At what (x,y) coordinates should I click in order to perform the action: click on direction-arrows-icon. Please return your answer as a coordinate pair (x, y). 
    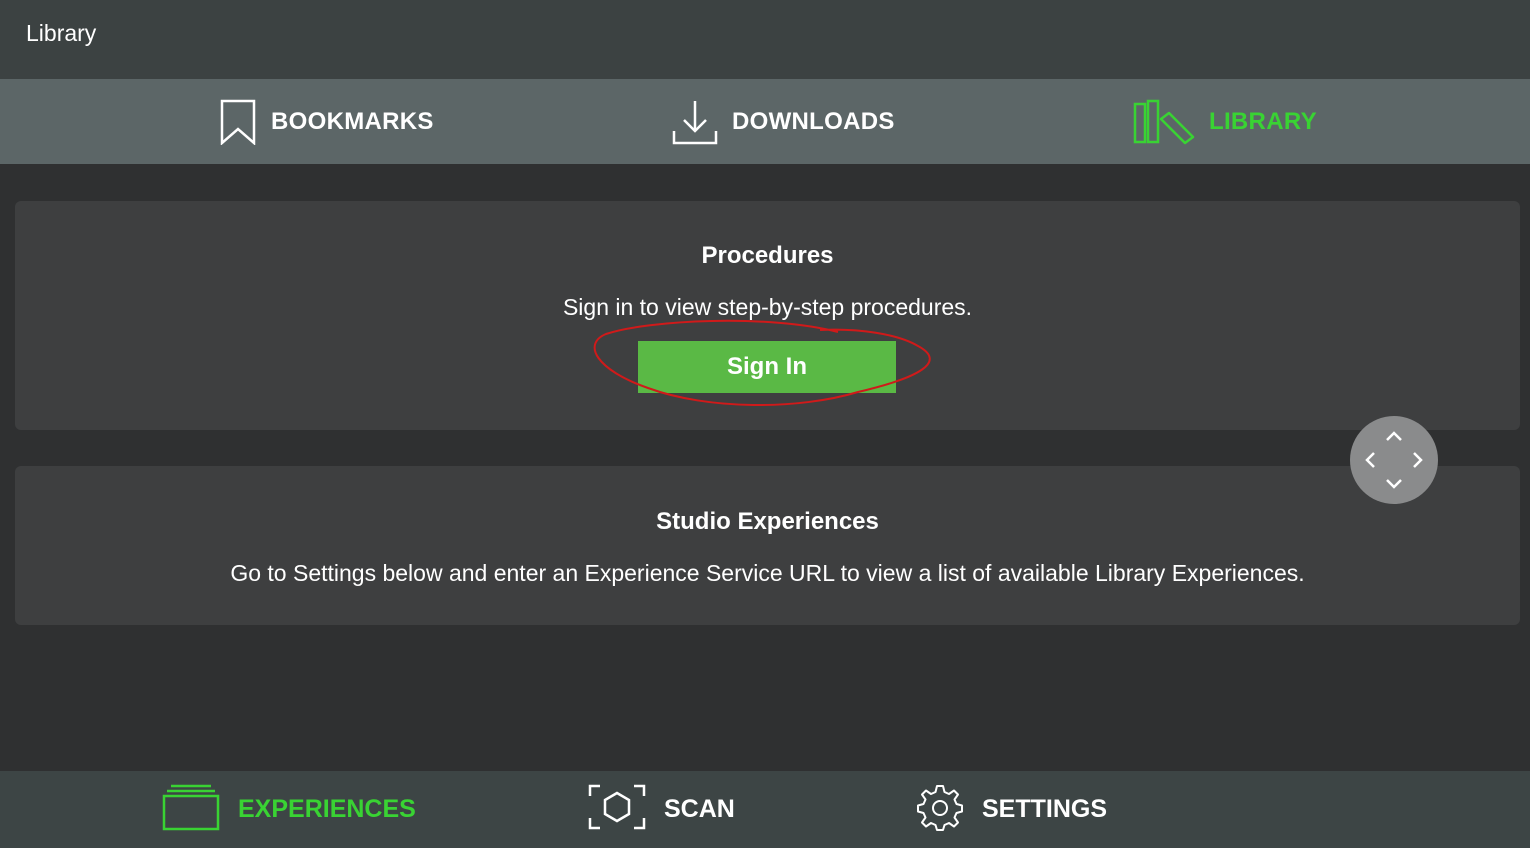
    Looking at the image, I should click on (1394, 460).